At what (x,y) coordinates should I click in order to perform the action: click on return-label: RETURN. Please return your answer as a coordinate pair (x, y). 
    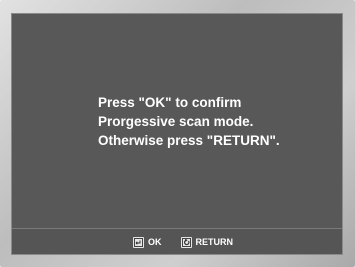
    Looking at the image, I should click on (214, 242).